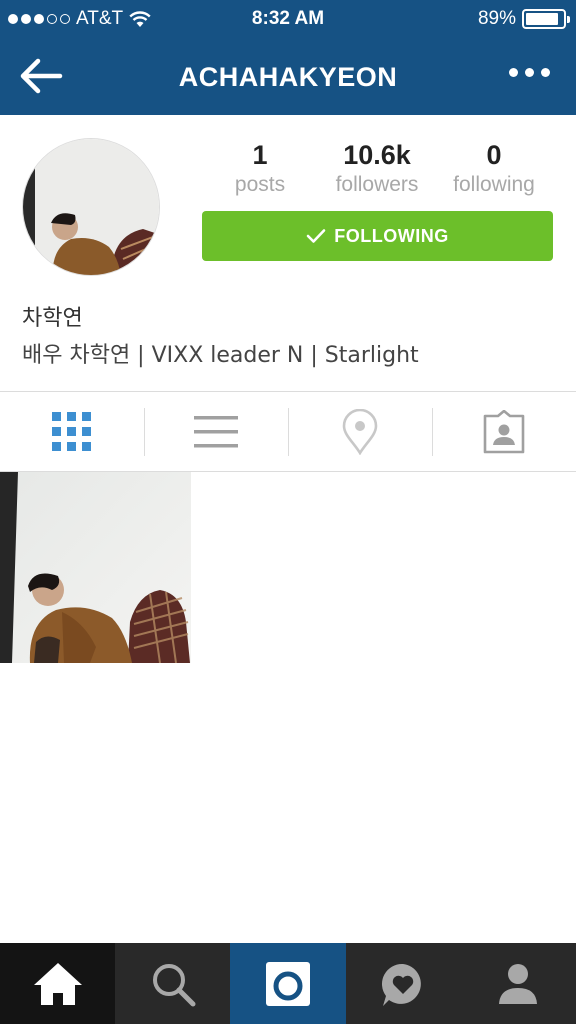  I want to click on profile-photo, so click(91, 207).